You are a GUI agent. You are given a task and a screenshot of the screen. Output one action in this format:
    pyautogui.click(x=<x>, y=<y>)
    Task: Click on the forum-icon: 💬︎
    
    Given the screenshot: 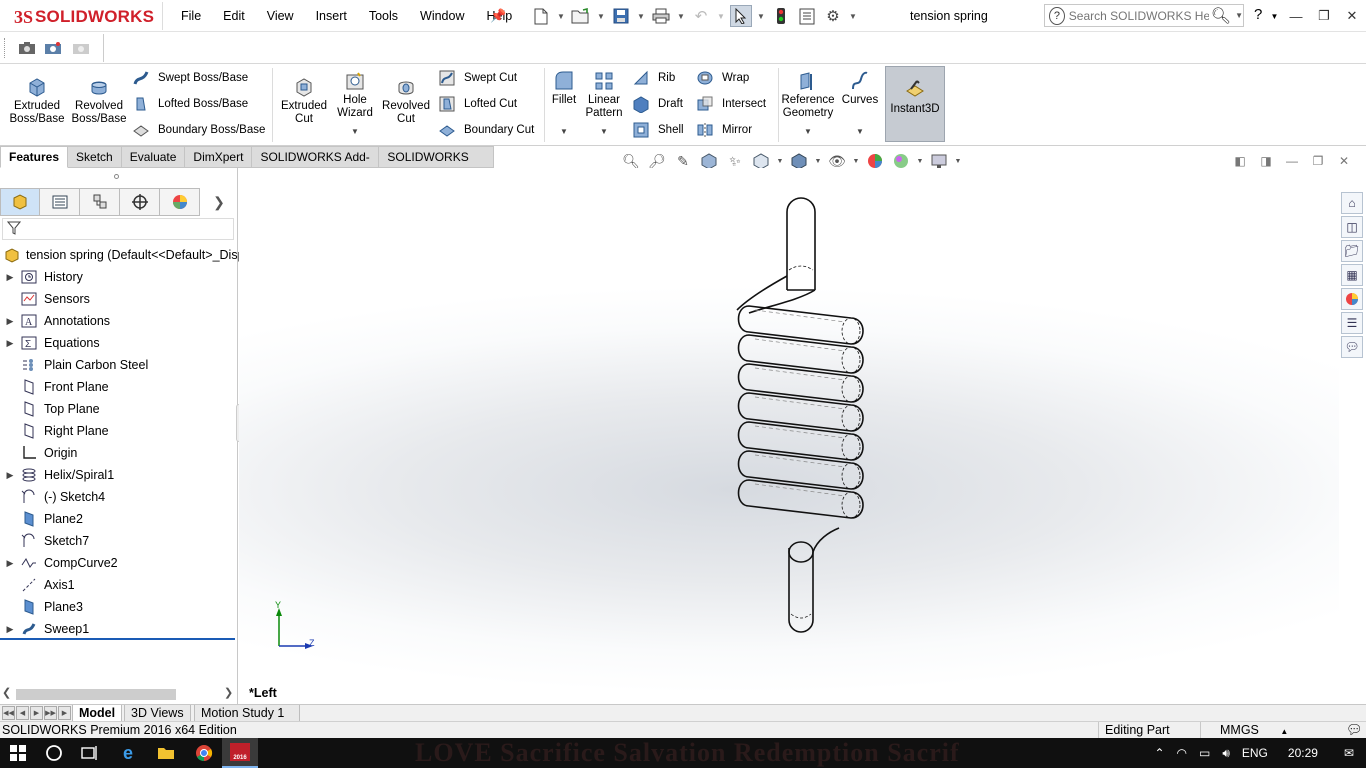 What is the action you would take?
    pyautogui.click(x=1352, y=347)
    